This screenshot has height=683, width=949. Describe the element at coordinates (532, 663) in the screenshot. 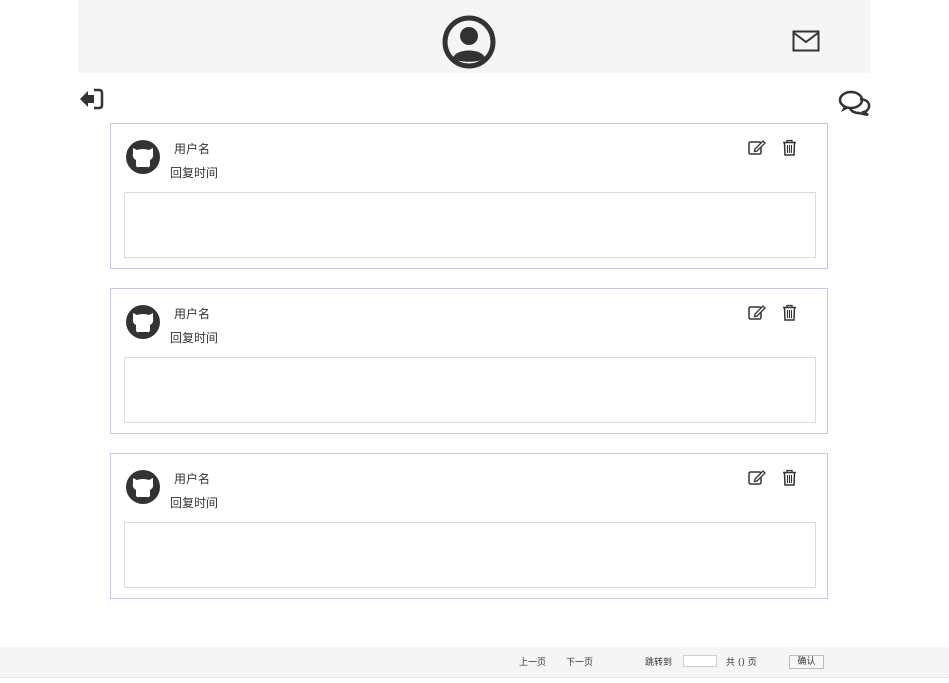

I see `prev-page-link: 上一页` at that location.